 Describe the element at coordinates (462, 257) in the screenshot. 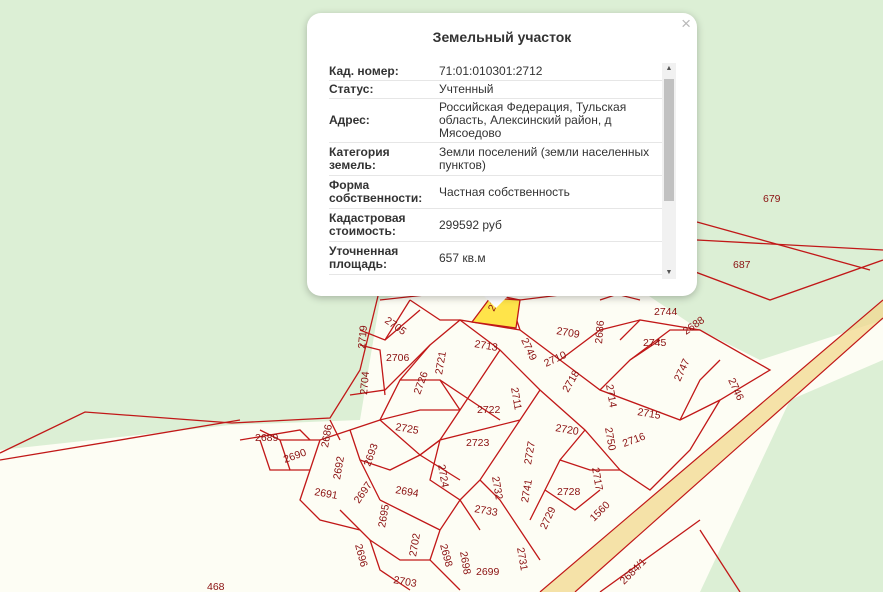

I see `attribute-value: 657 кв.м` at that location.